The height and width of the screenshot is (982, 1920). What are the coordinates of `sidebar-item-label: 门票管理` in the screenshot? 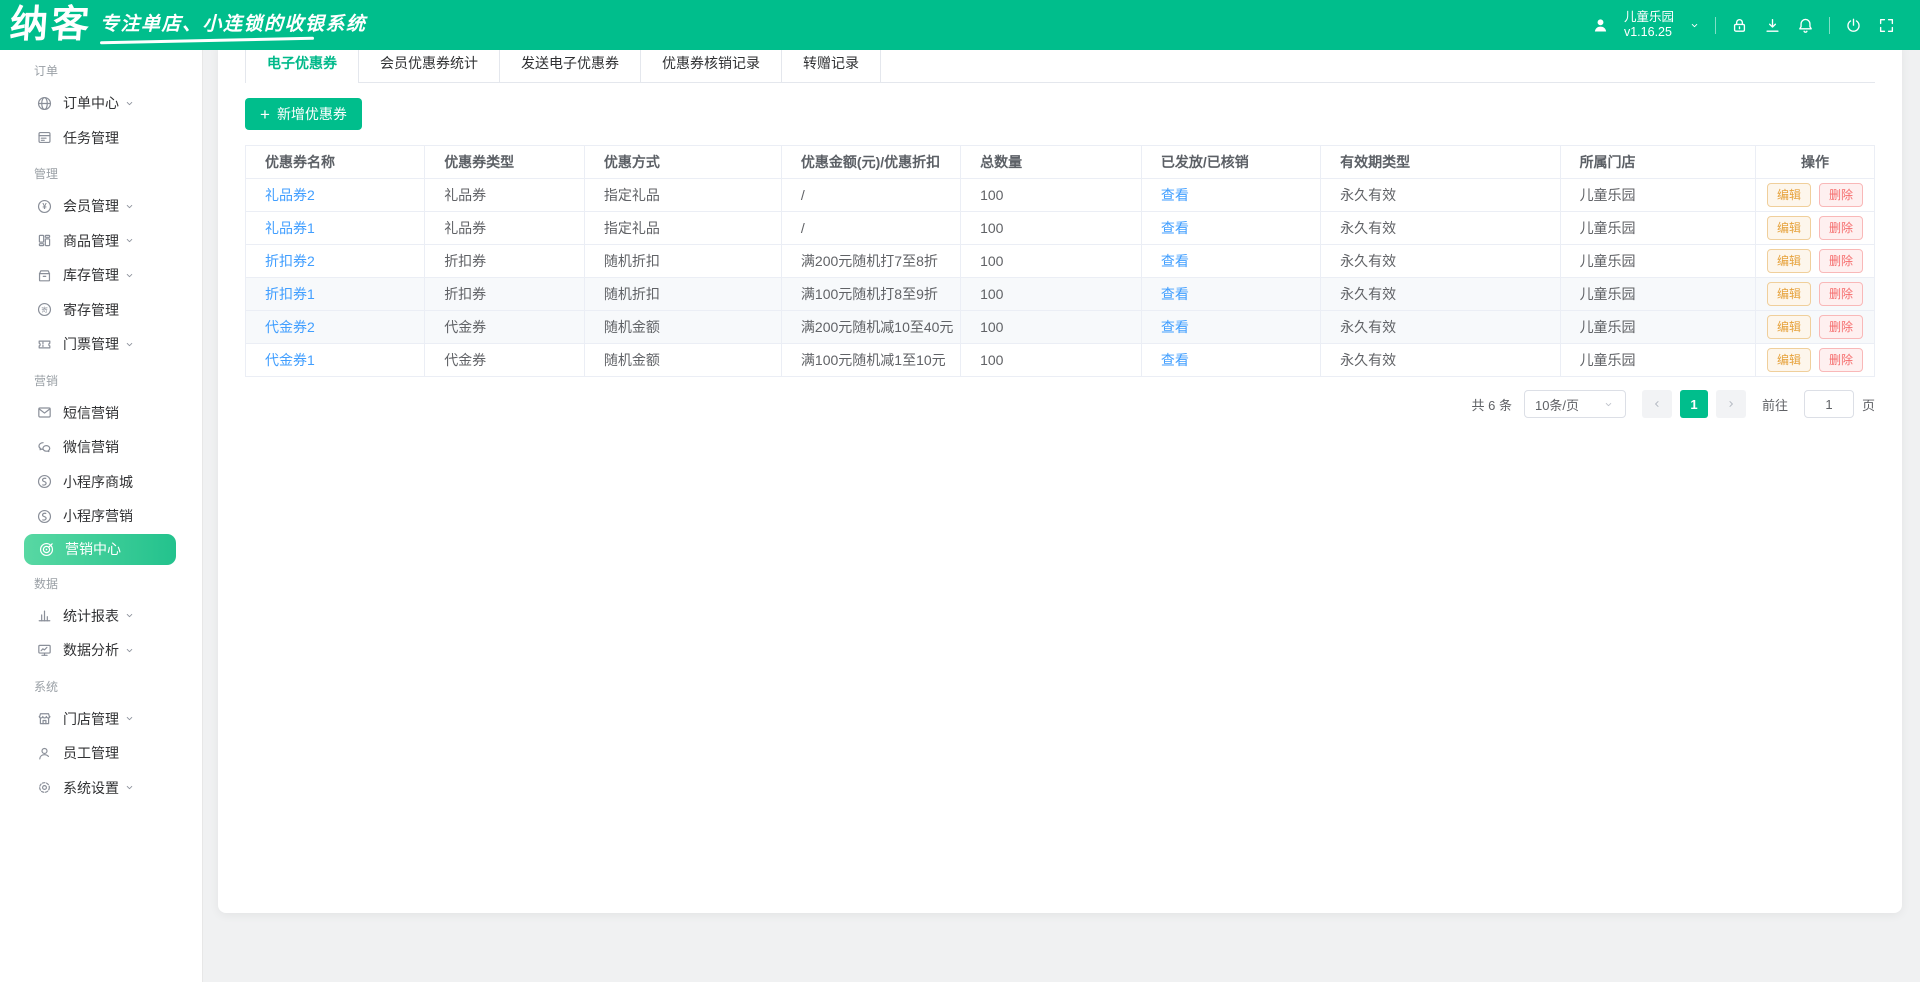 It's located at (91, 344).